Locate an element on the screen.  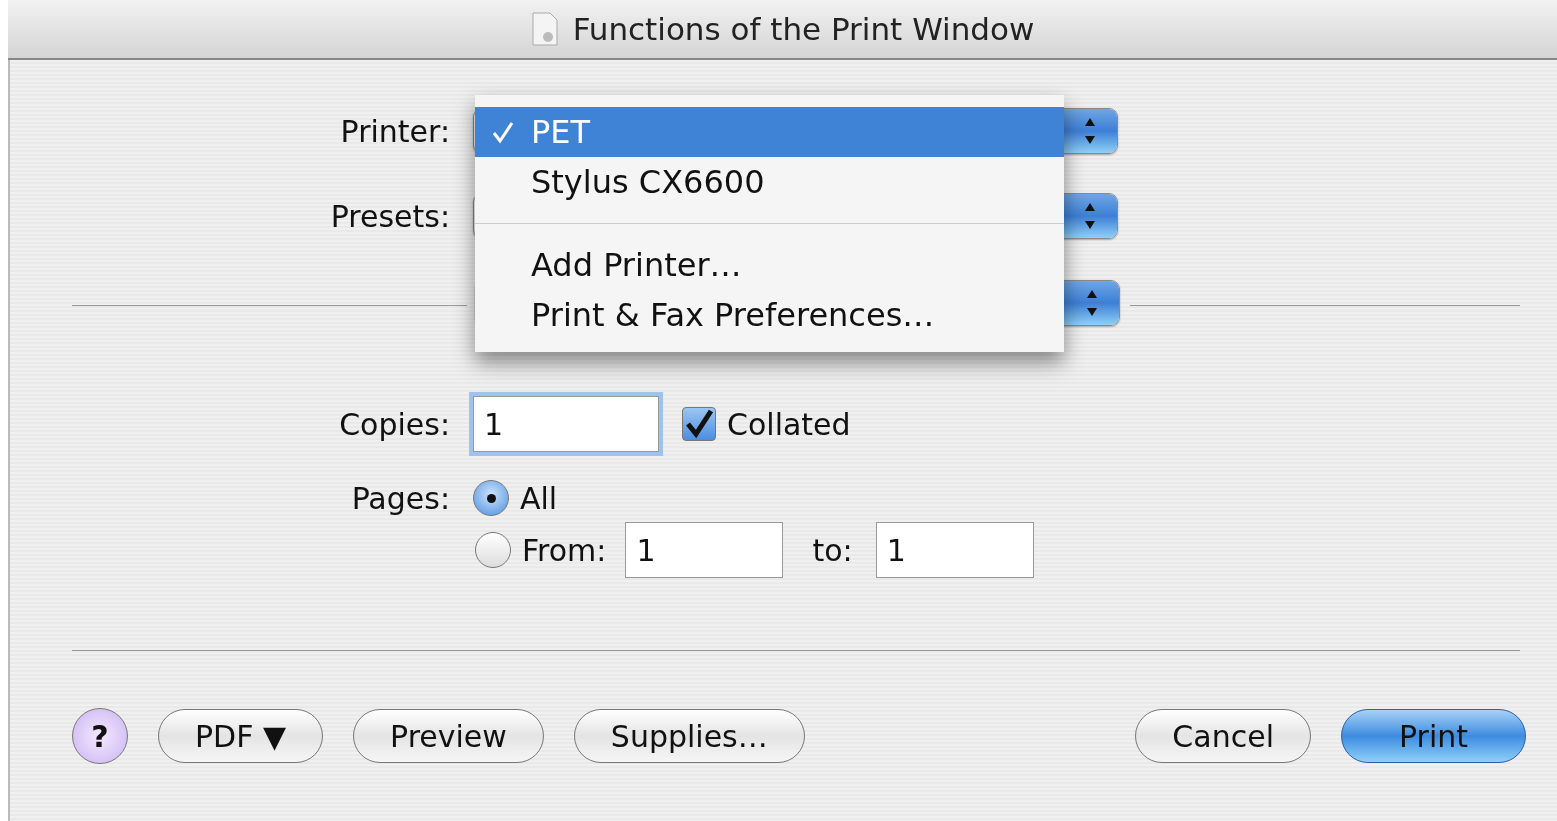
field-label: Presets: is located at coordinates (389, 216).